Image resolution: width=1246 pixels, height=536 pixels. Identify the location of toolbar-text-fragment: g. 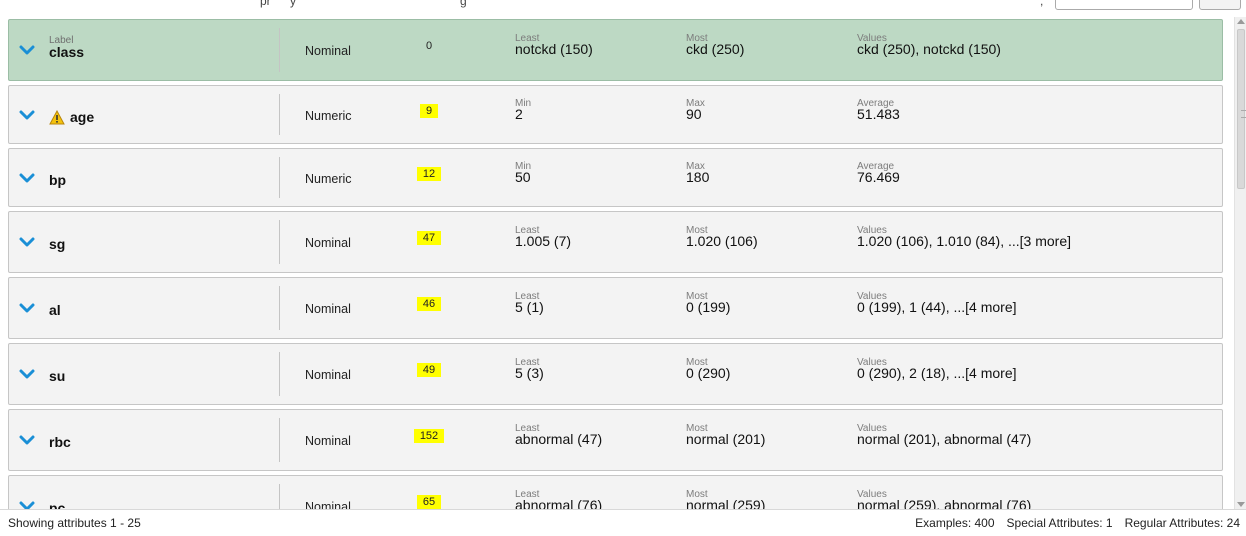
(463, 4).